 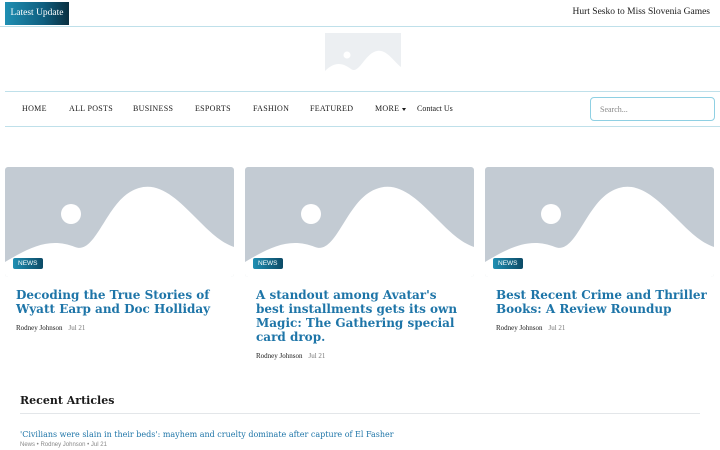 What do you see at coordinates (387, 108) in the screenshot?
I see `nav-more-label: MORE` at bounding box center [387, 108].